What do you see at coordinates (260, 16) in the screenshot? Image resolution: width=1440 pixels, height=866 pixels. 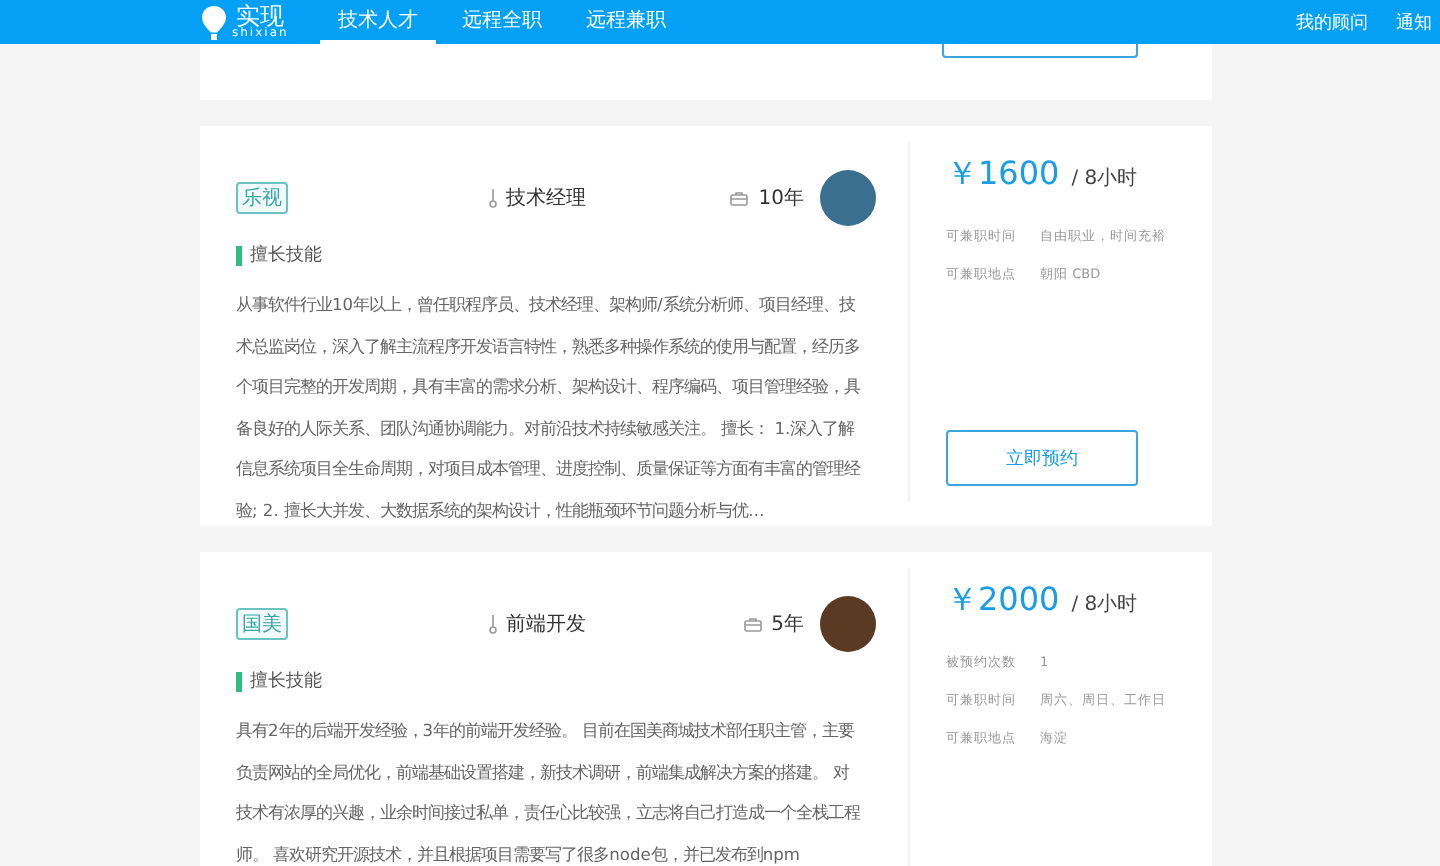 I see `logo-text: 实现` at bounding box center [260, 16].